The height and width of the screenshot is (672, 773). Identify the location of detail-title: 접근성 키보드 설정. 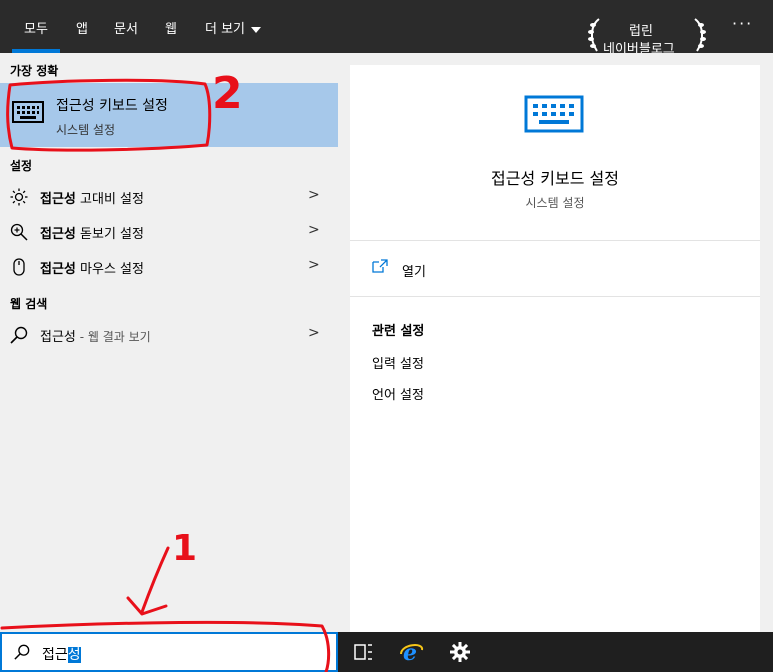
(555, 178).